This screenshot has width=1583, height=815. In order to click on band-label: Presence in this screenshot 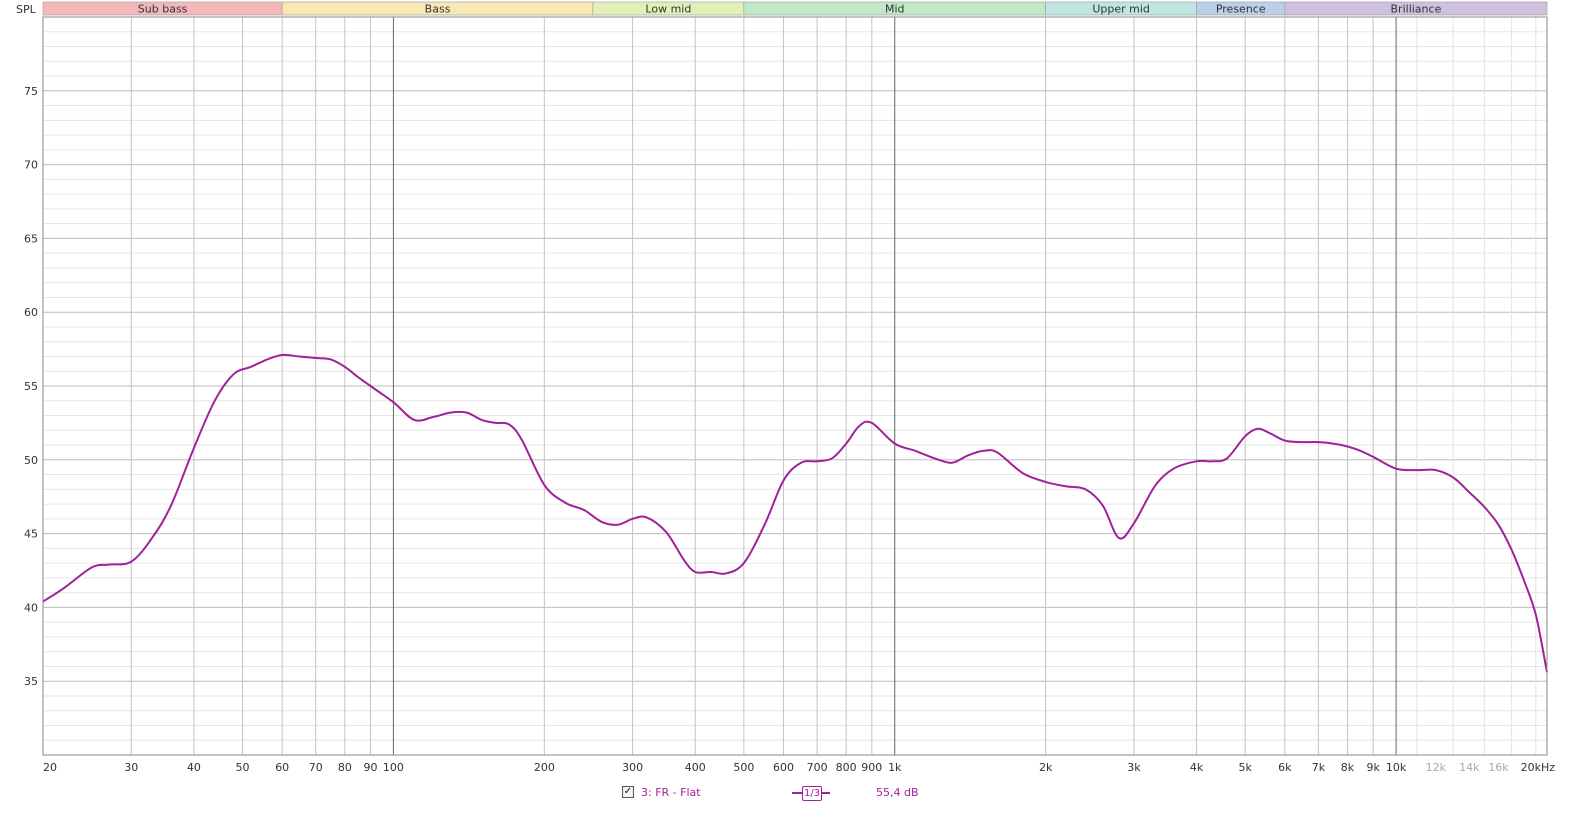, I will do `click(1241, 9)`.